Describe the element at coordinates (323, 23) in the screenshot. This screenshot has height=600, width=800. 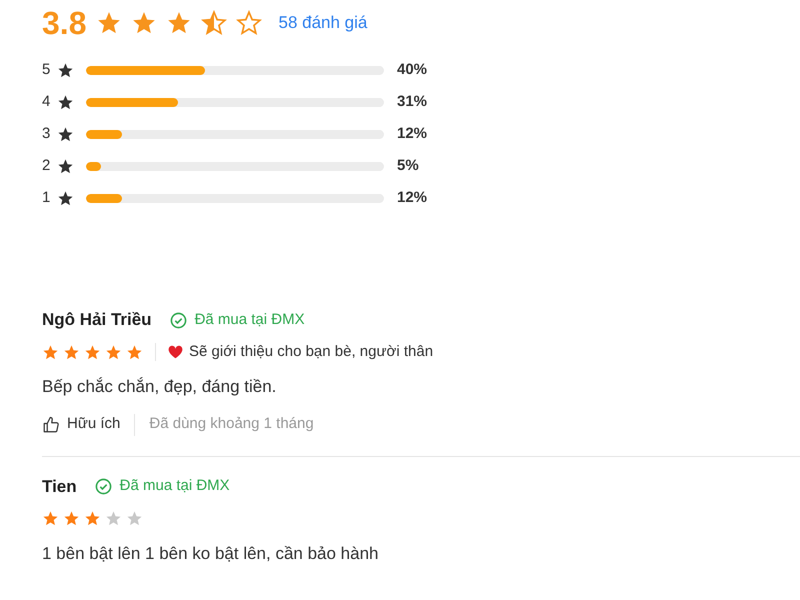
I see `review-count-link: 58 đánh giá` at that location.